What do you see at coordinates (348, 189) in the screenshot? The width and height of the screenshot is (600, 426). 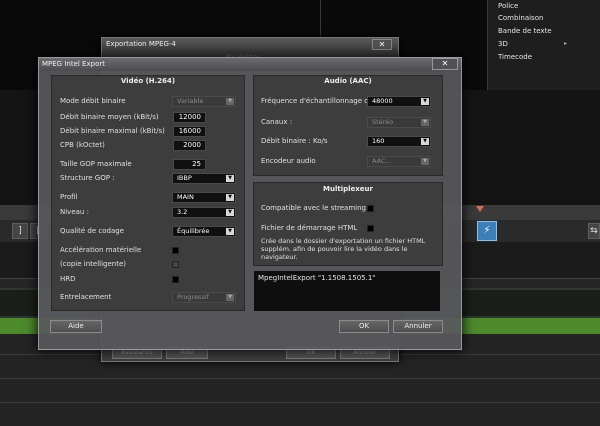 I see `mux-heading: Multiplexeur` at bounding box center [348, 189].